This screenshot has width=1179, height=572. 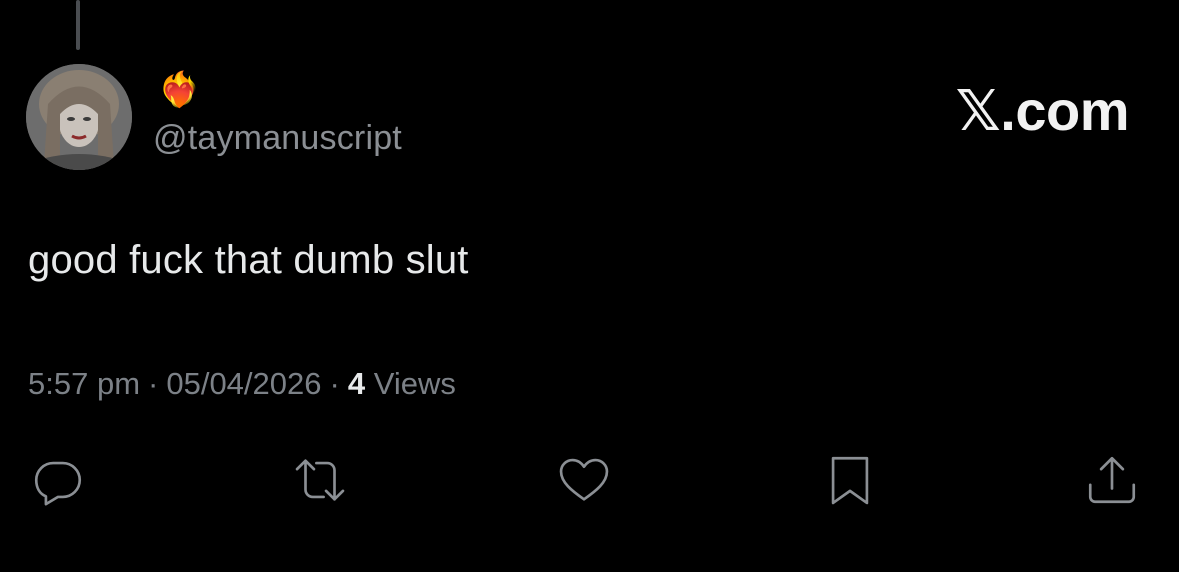 I want to click on bookmark-icon, so click(x=850, y=480).